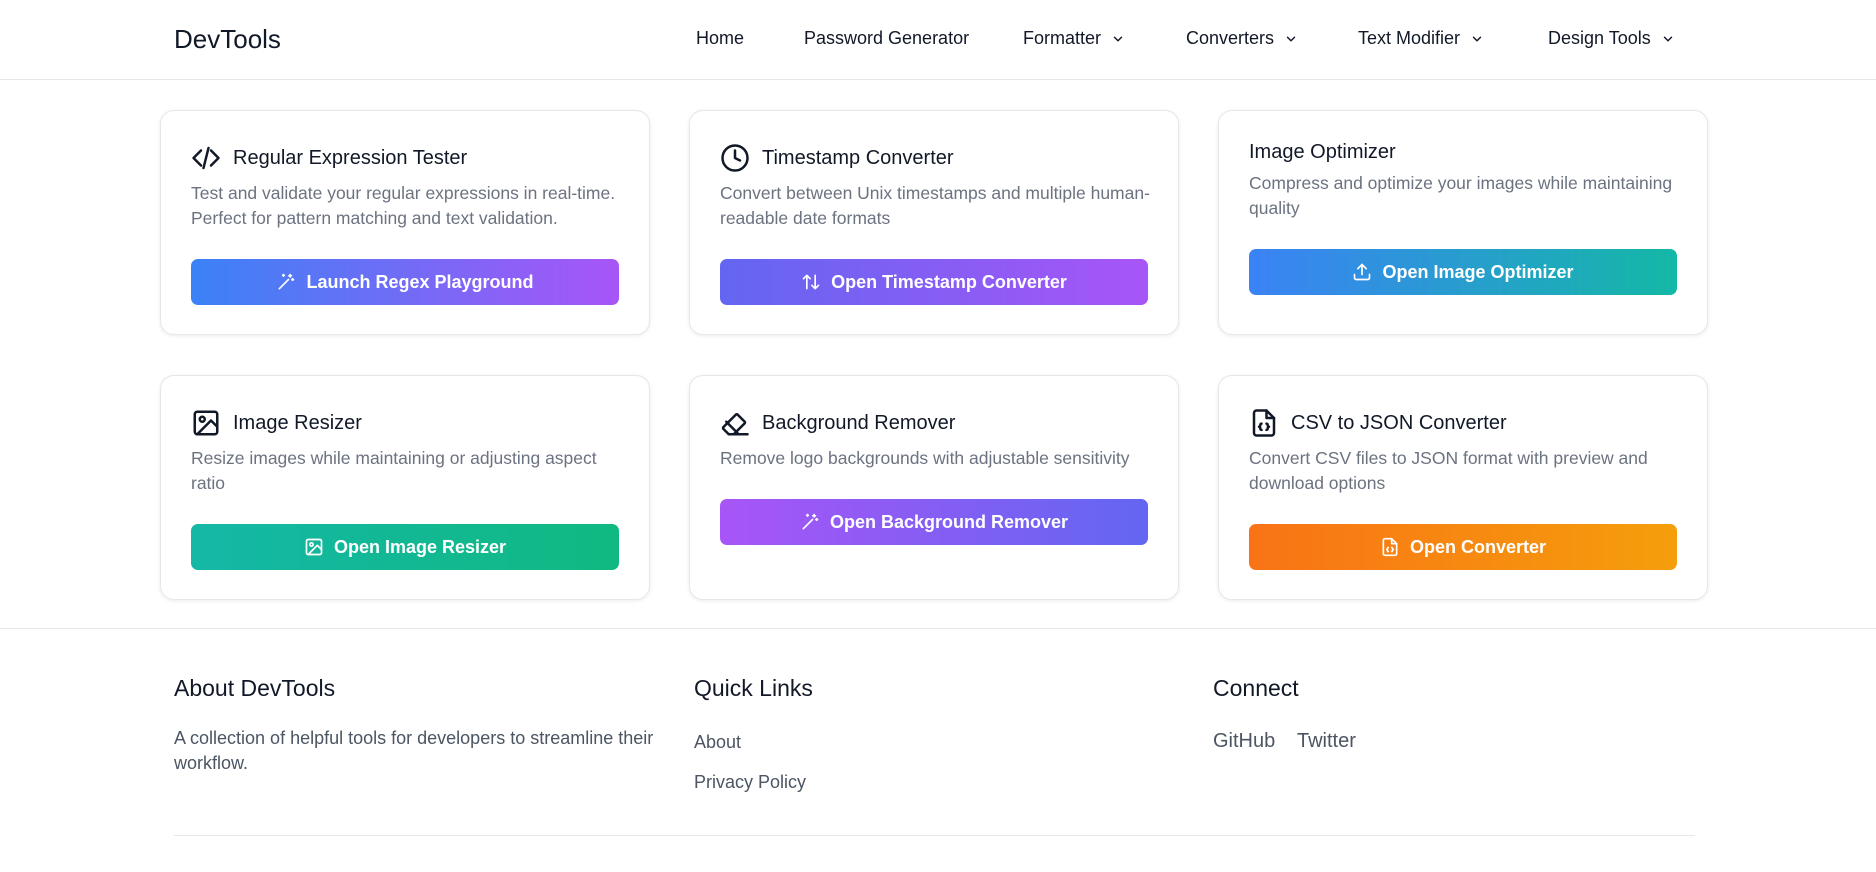 The image size is (1876, 872). What do you see at coordinates (420, 546) in the screenshot?
I see `button-label: Open Image Resizer` at bounding box center [420, 546].